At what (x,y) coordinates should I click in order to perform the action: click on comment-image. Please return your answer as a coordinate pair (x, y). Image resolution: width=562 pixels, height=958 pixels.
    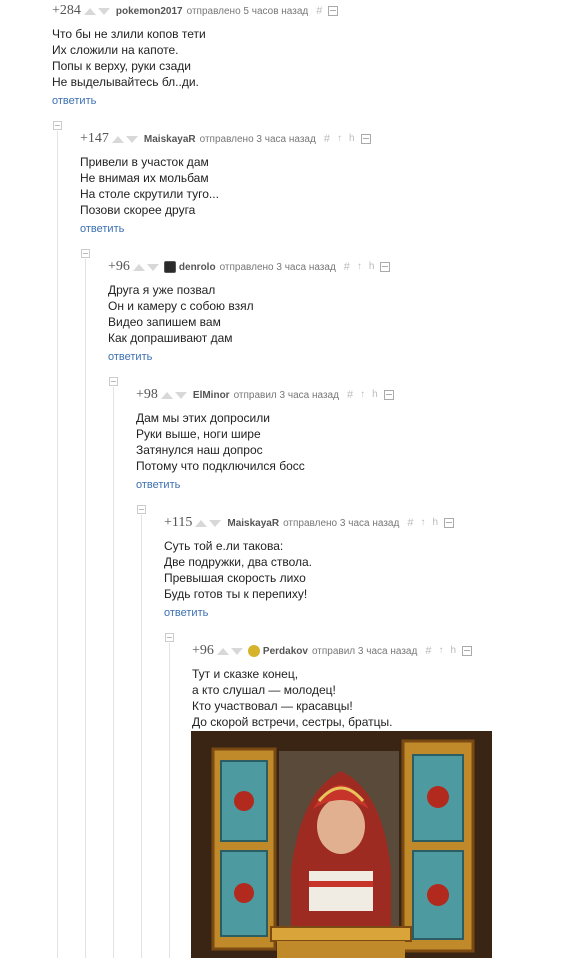
    Looking at the image, I should click on (341, 844).